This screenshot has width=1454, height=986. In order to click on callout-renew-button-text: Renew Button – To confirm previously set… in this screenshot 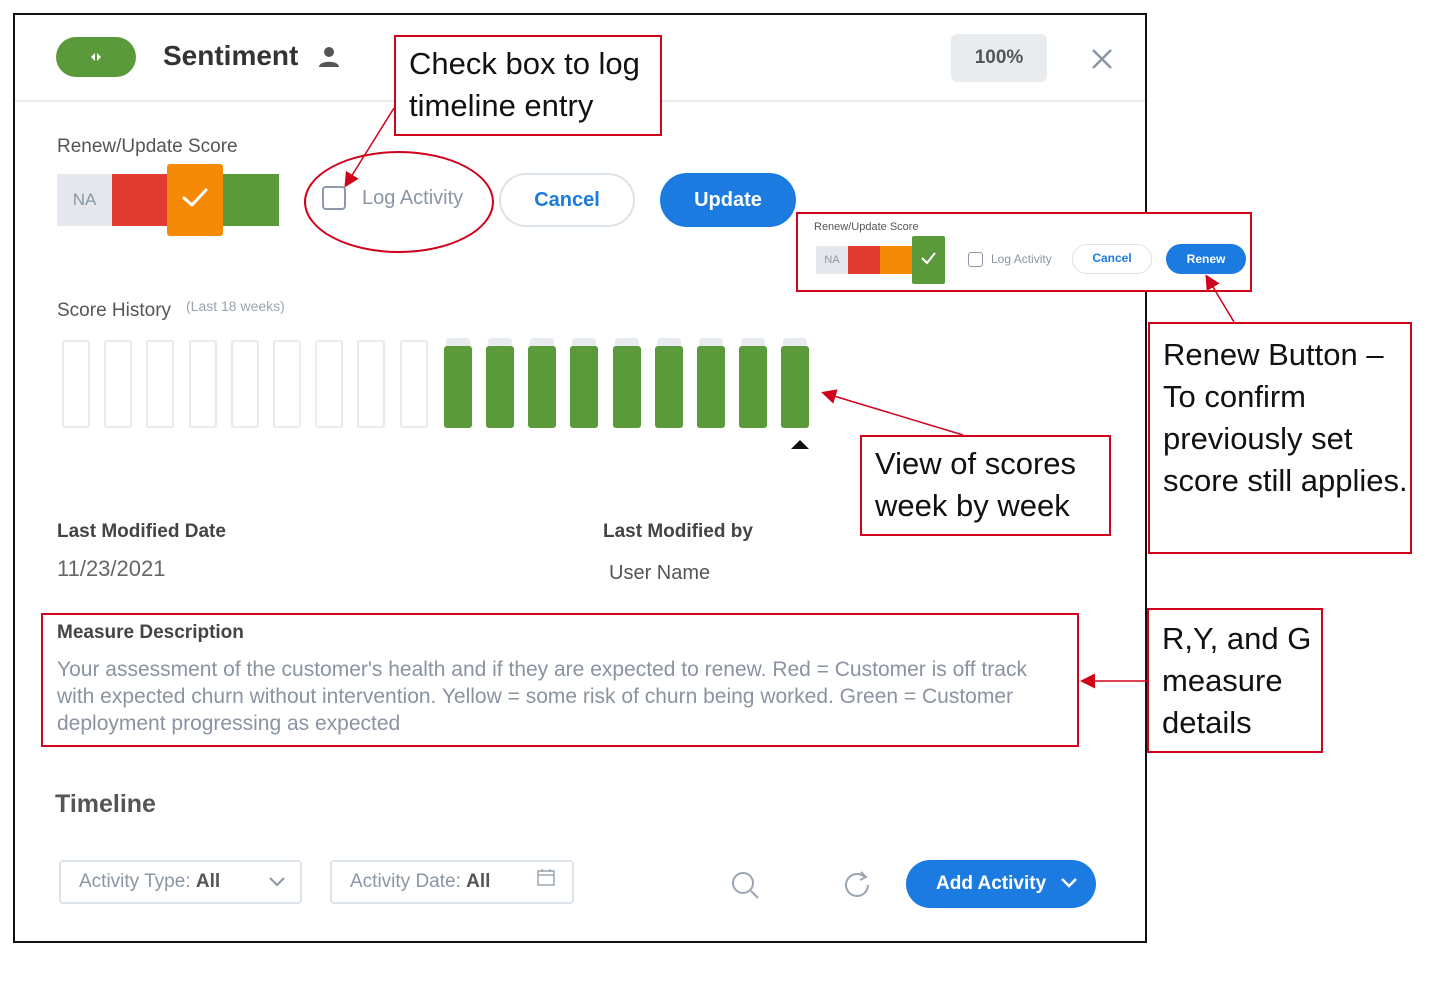, I will do `click(1285, 417)`.